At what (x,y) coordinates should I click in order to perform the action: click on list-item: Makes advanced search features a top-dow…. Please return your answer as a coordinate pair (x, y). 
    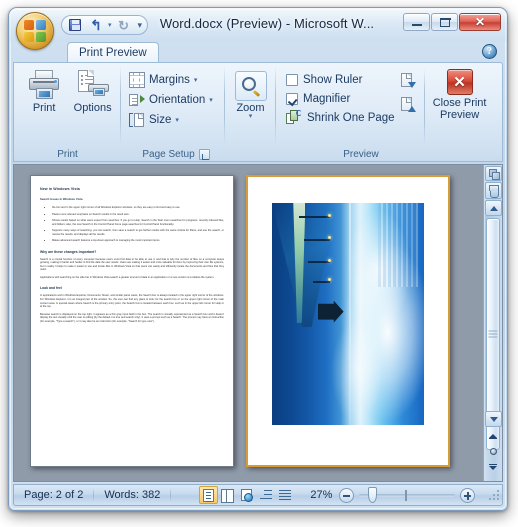
    Looking at the image, I should click on (138, 241).